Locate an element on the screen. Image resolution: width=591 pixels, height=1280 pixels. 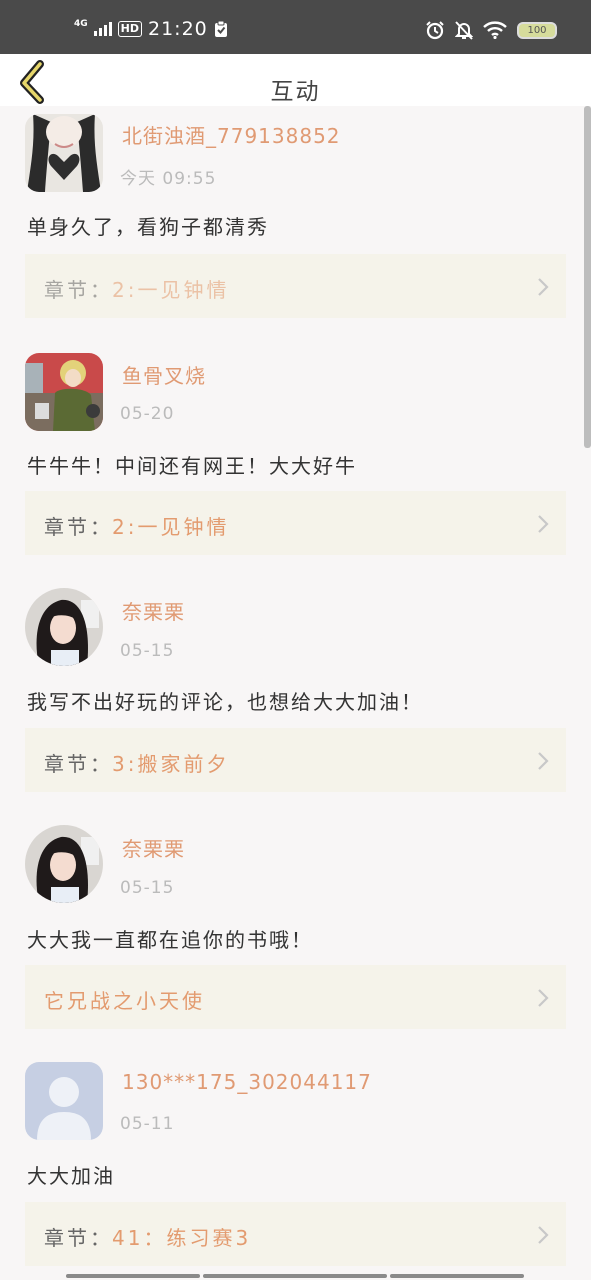
comment-text: 大大我一直都在追你的书哦！ is located at coordinates (170, 940).